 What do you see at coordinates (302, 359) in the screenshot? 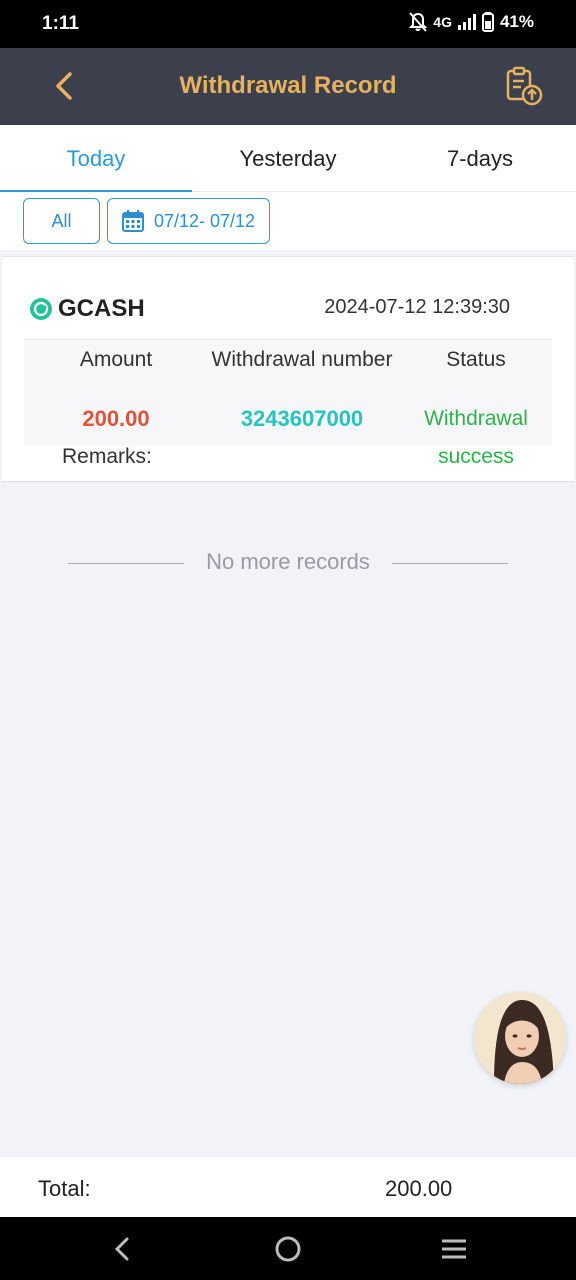
I see `withdrawal-number-header: Withdrawal number` at bounding box center [302, 359].